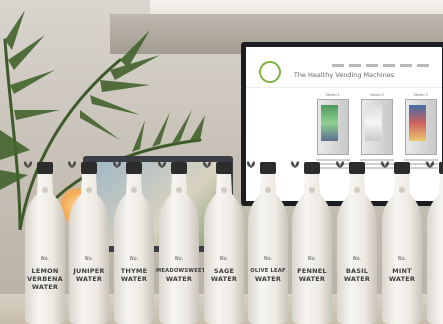 This screenshot has height=324, width=443. What do you see at coordinates (402, 271) in the screenshot?
I see `bottle-label-text: MINT` at bounding box center [402, 271].